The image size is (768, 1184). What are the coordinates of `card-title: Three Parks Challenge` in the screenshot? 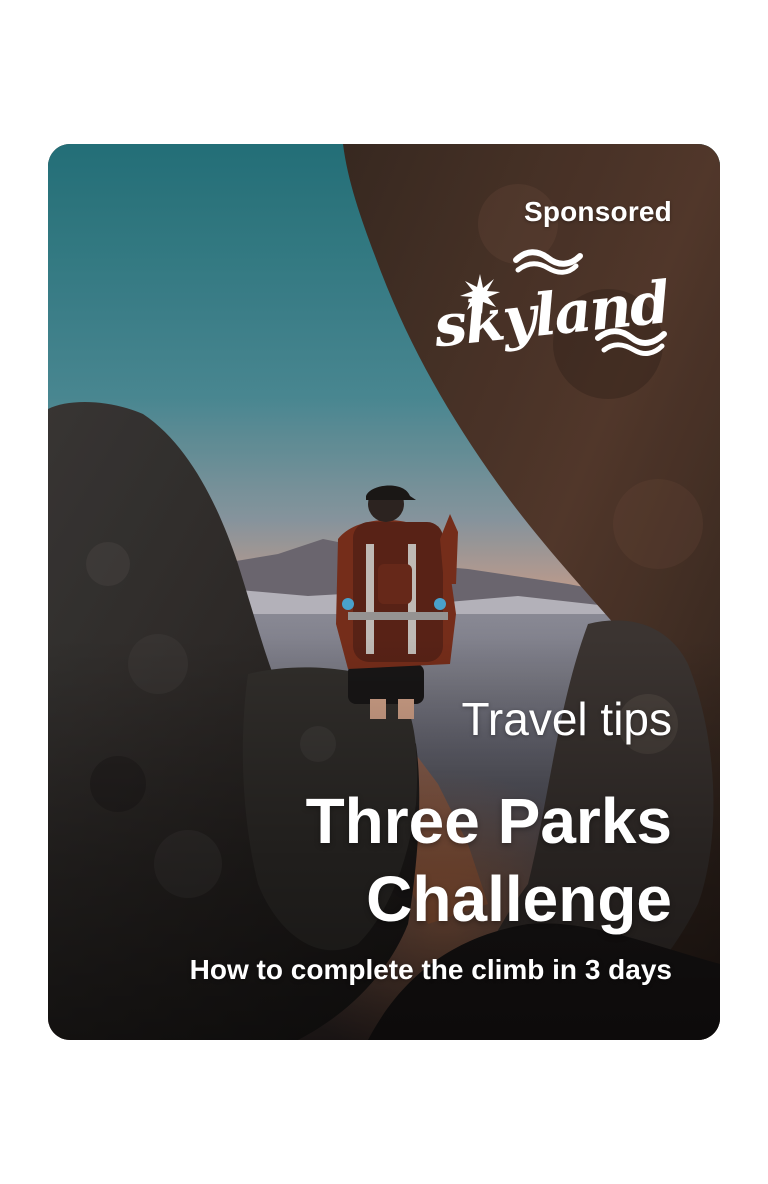 It's located at (488, 860).